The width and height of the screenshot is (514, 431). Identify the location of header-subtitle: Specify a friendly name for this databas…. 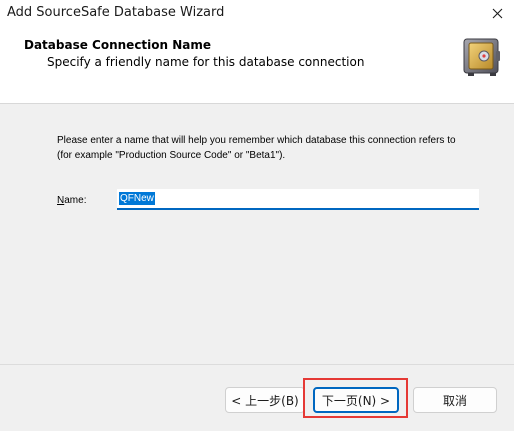
(206, 62).